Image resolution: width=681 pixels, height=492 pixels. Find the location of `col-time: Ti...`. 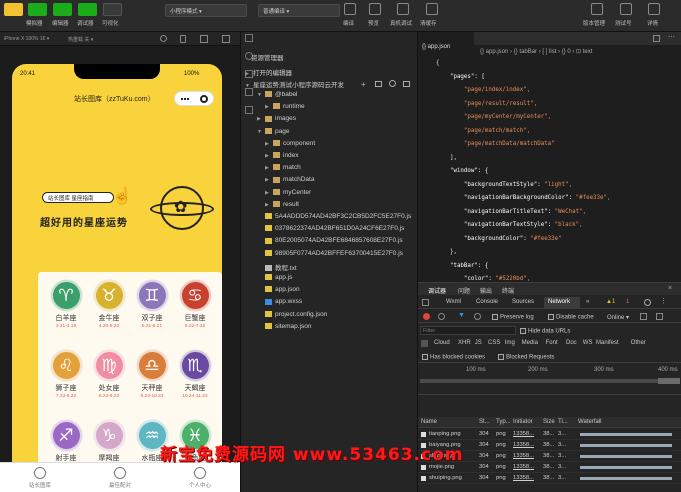

col-time: Ti... is located at coordinates (563, 422).